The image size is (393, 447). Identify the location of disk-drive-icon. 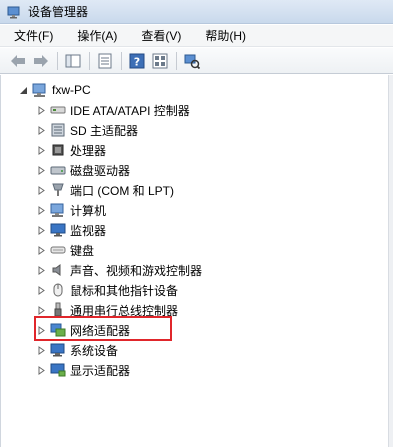
(58, 170).